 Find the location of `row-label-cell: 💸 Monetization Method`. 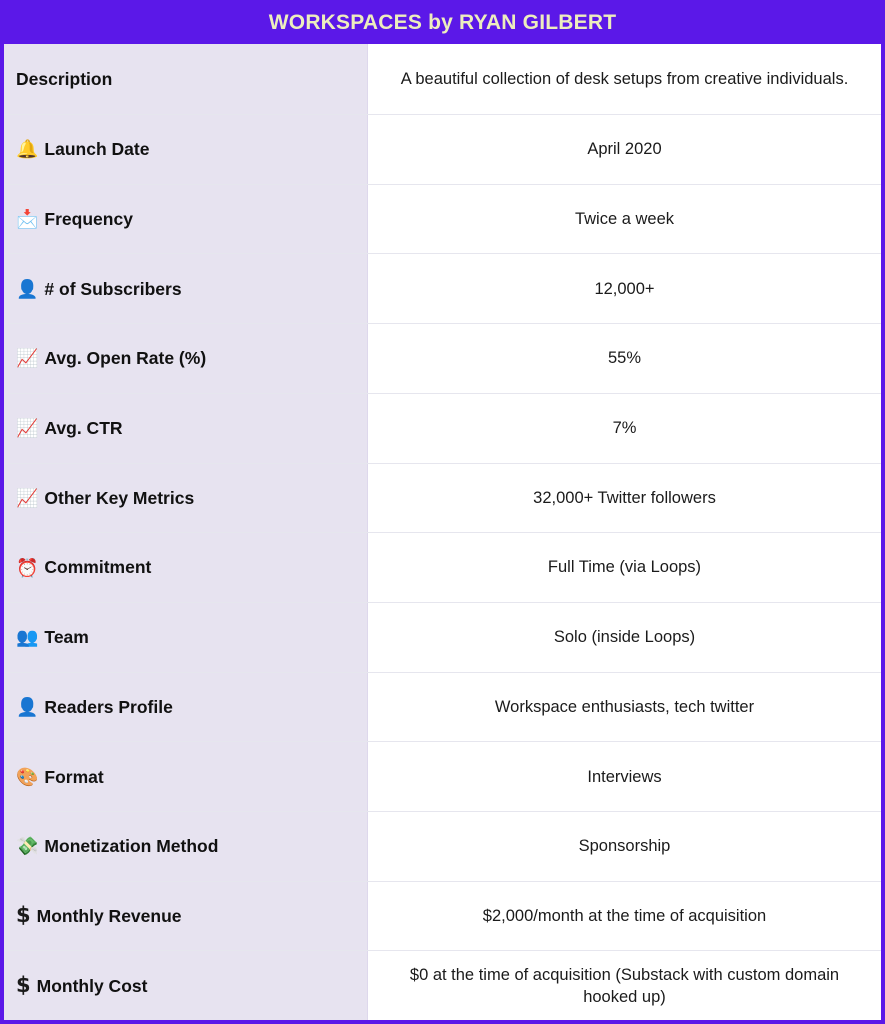

row-label-cell: 💸 Monetization Method is located at coordinates (186, 846).